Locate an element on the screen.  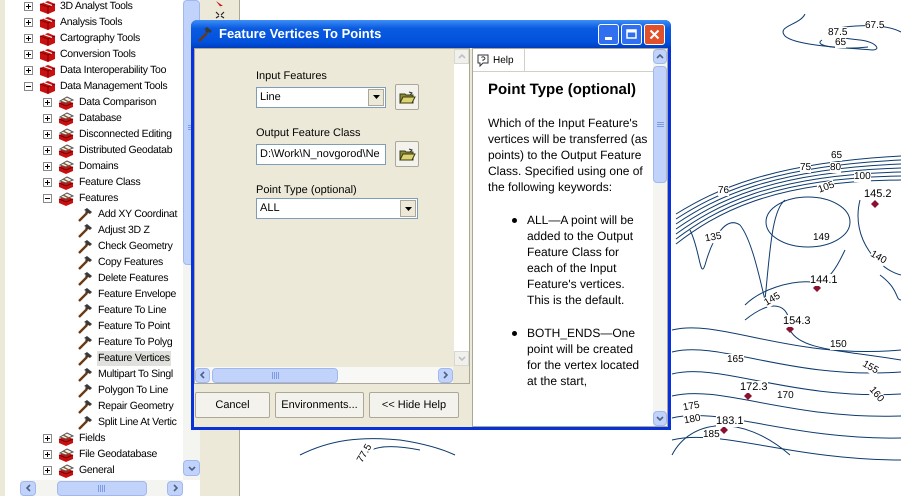
input-field: D:\Work\N_novgorod\Ne is located at coordinates (321, 154).